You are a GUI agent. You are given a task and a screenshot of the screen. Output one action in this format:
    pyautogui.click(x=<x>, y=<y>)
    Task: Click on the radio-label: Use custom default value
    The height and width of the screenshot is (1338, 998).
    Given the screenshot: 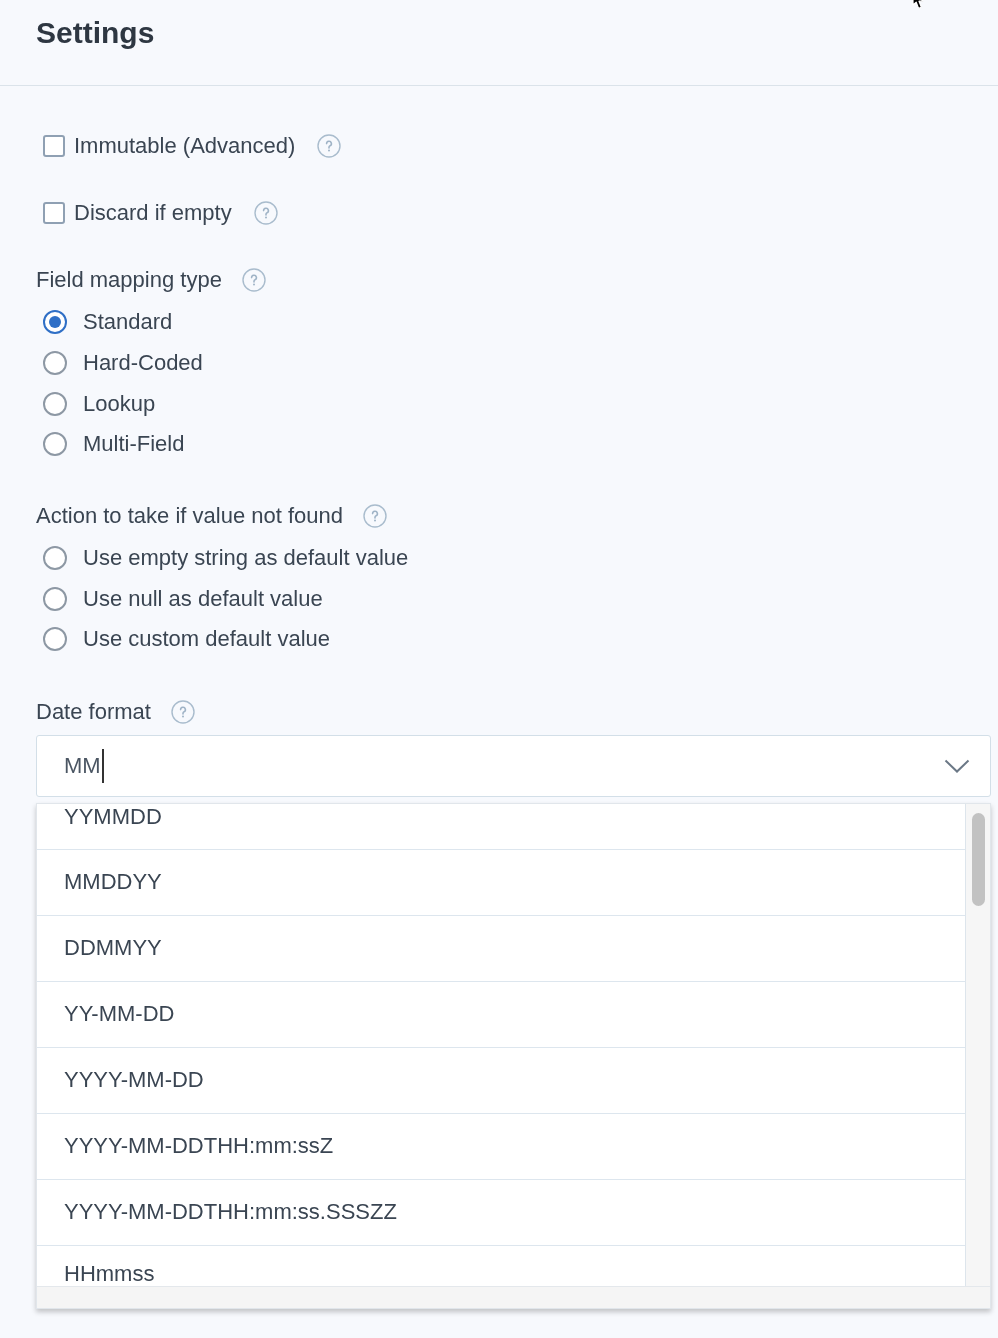 What is the action you would take?
    pyautogui.click(x=207, y=639)
    